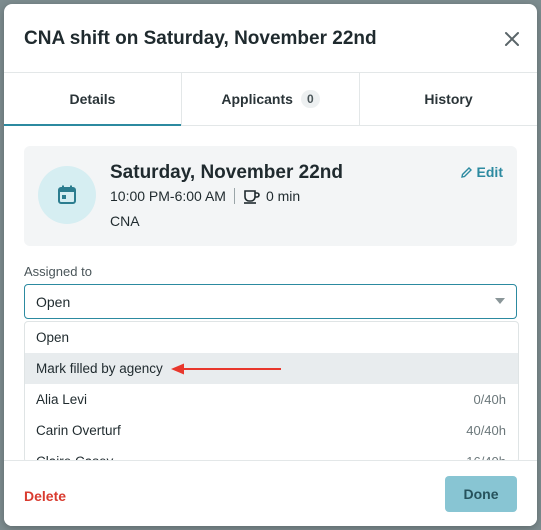 This screenshot has width=541, height=530. Describe the element at coordinates (252, 196) in the screenshot. I see `coffee-cup-icon` at that location.